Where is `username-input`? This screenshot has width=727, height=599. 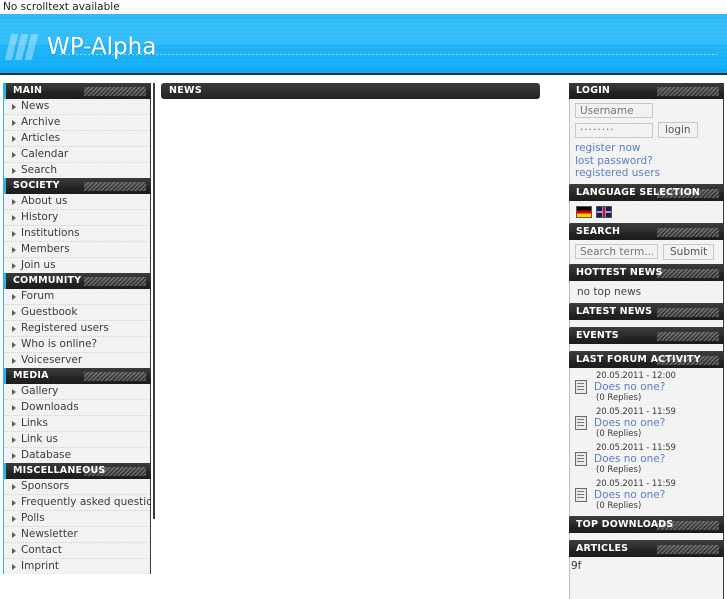
username-input is located at coordinates (614, 110).